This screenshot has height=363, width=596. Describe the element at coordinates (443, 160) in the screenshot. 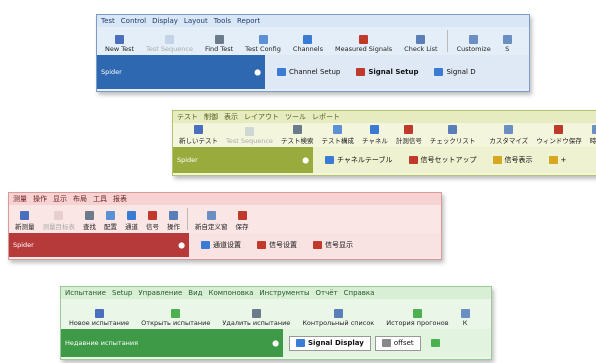

I see `document-tab: 信号セットアップ` at that location.